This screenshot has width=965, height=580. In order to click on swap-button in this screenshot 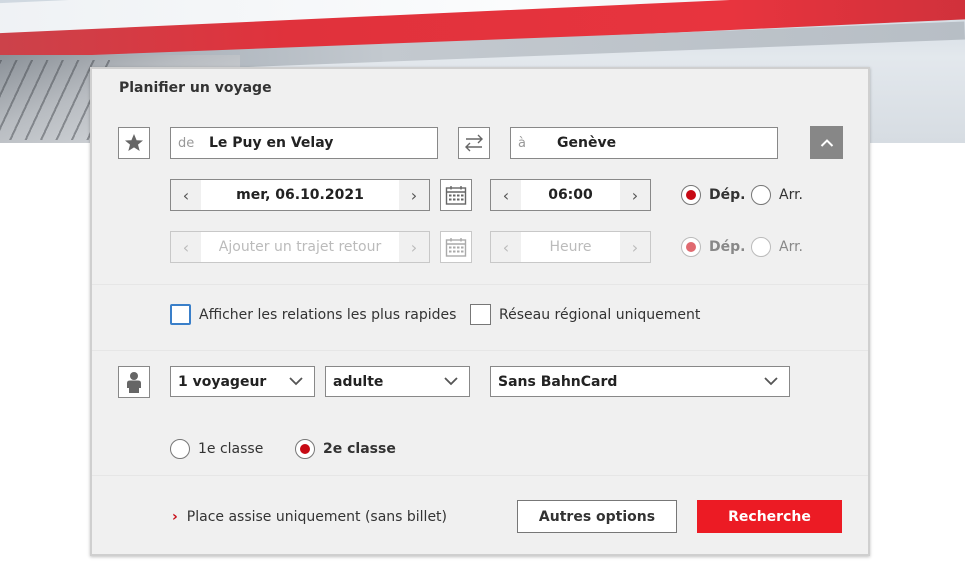, I will do `click(474, 143)`.